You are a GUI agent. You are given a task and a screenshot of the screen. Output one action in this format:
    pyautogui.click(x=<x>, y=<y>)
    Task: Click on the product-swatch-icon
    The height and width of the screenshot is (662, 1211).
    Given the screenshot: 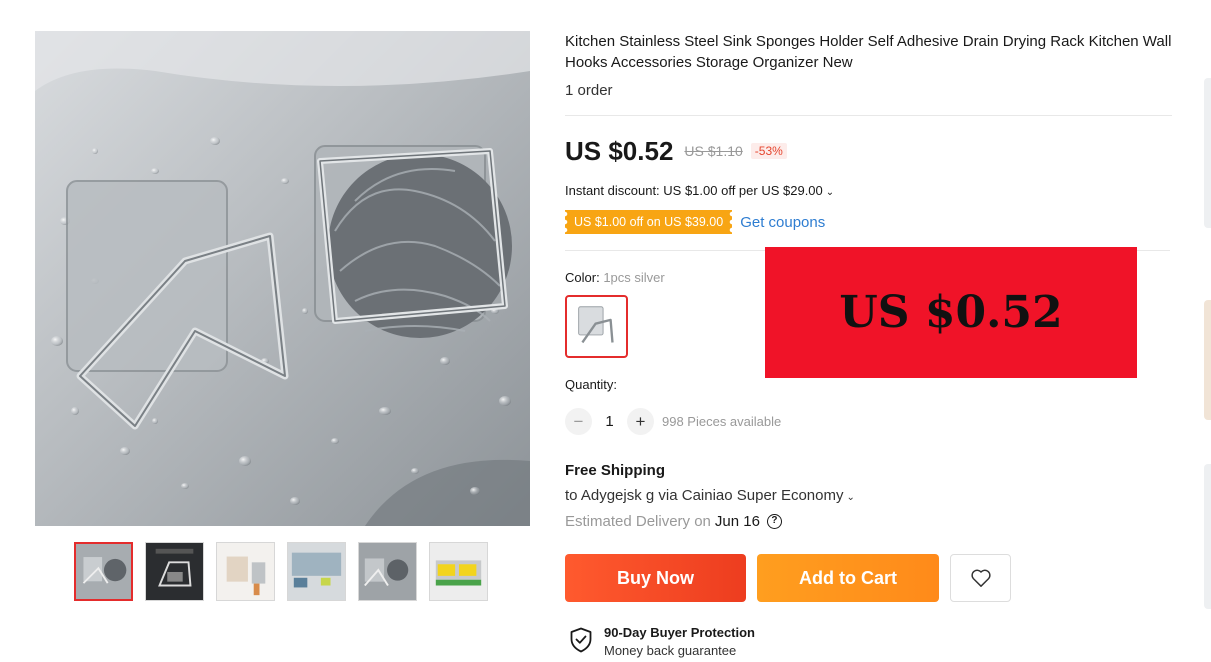 What is the action you would take?
    pyautogui.click(x=596, y=325)
    